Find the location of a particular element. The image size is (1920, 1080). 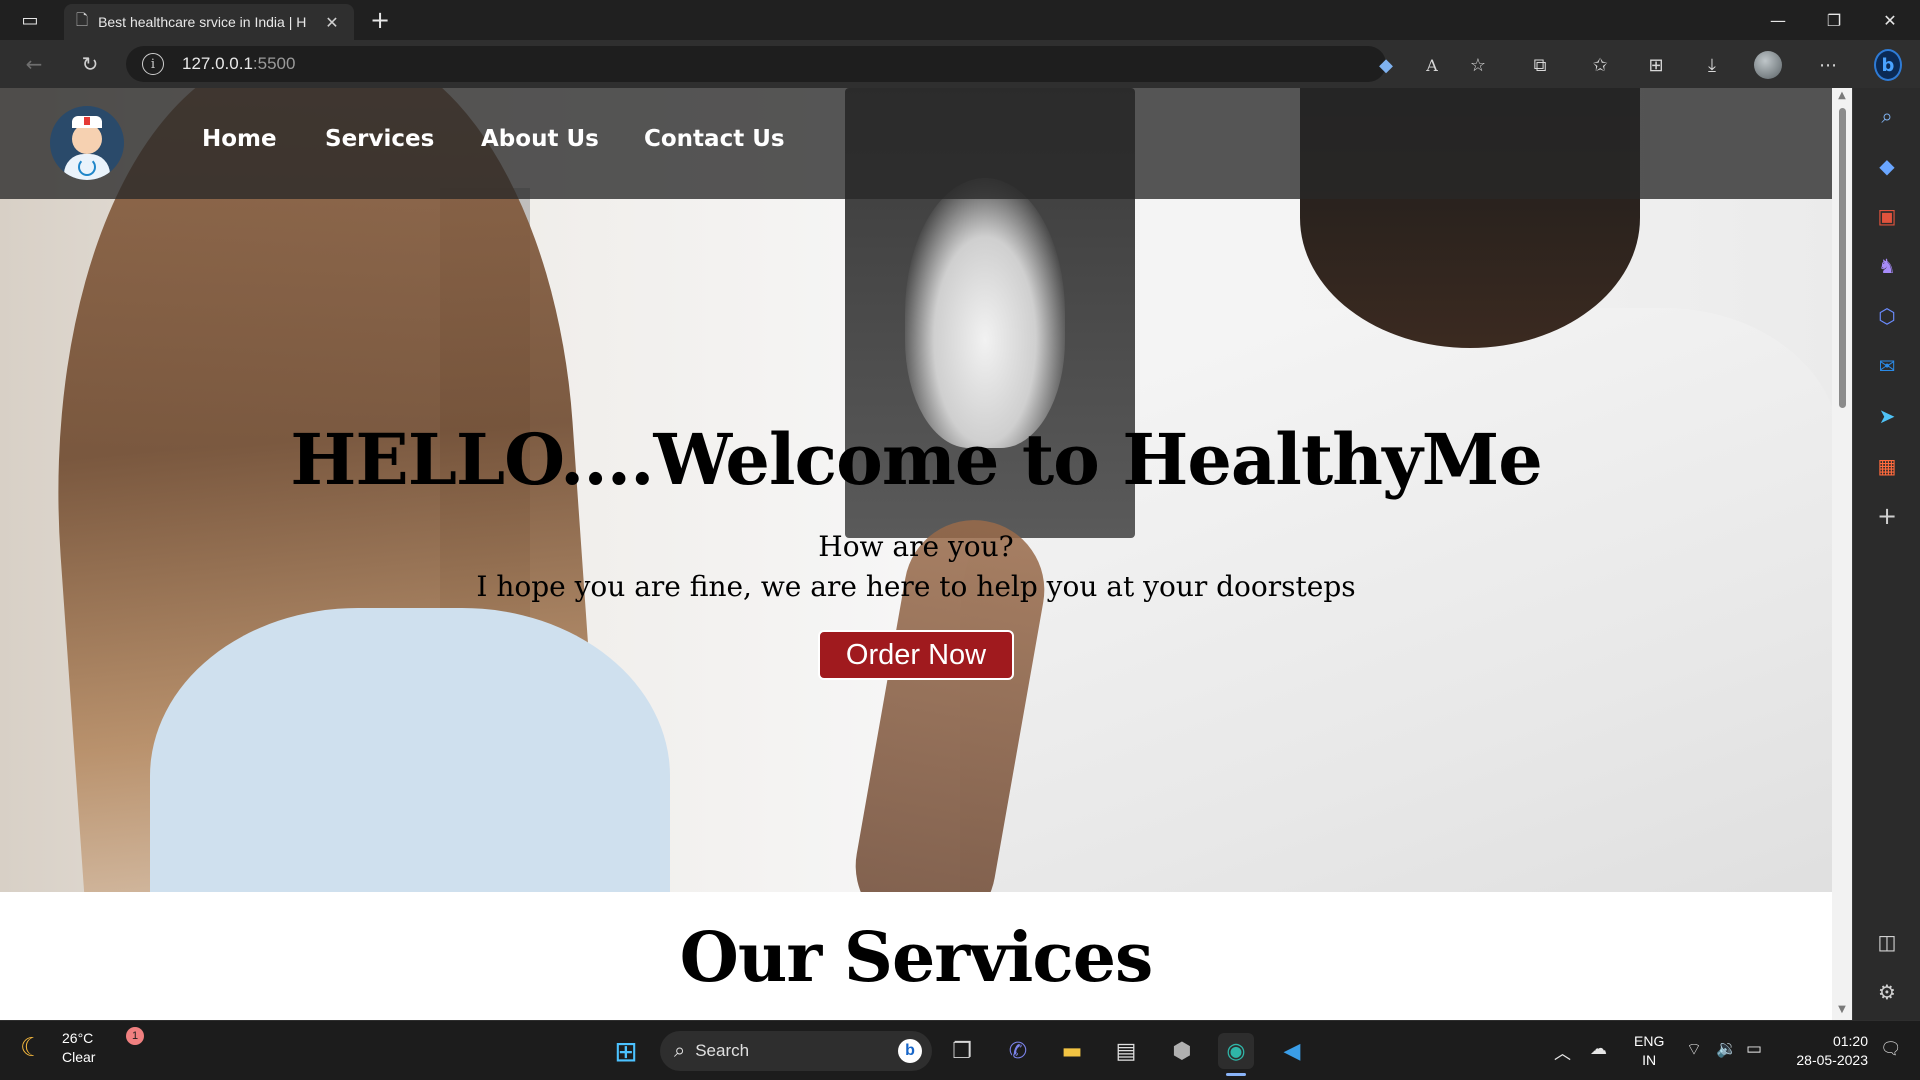

url-text: 127.0.0.1:5500 is located at coordinates (238, 64).